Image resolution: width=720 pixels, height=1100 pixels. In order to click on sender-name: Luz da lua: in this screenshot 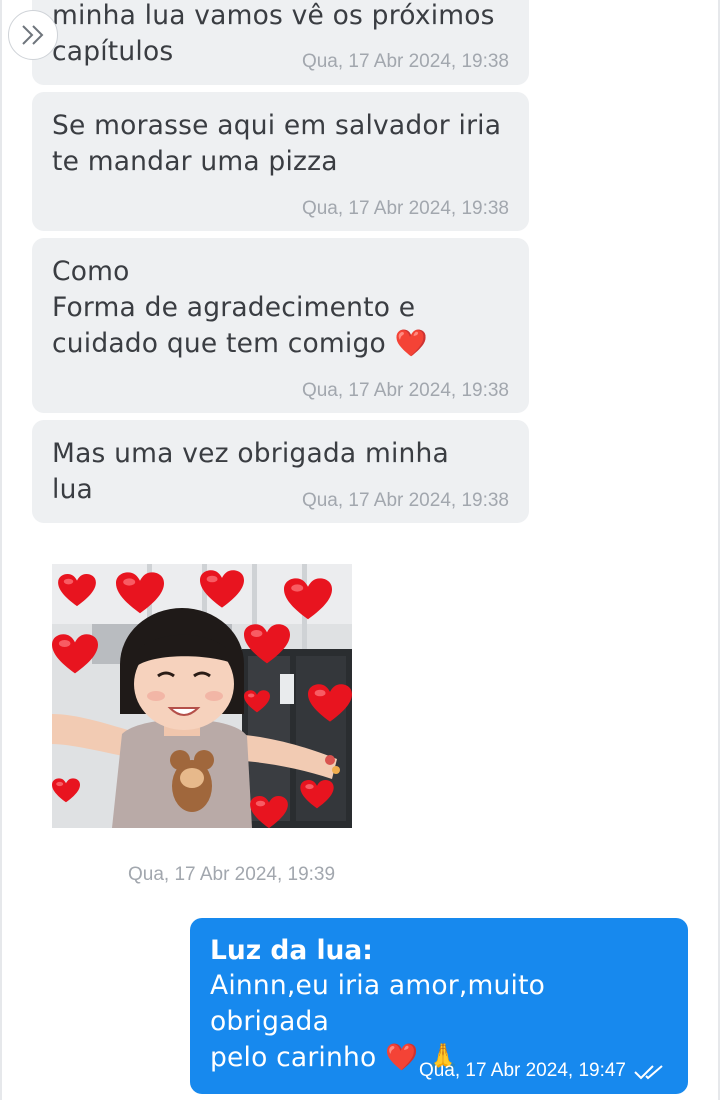, I will do `click(291, 950)`.